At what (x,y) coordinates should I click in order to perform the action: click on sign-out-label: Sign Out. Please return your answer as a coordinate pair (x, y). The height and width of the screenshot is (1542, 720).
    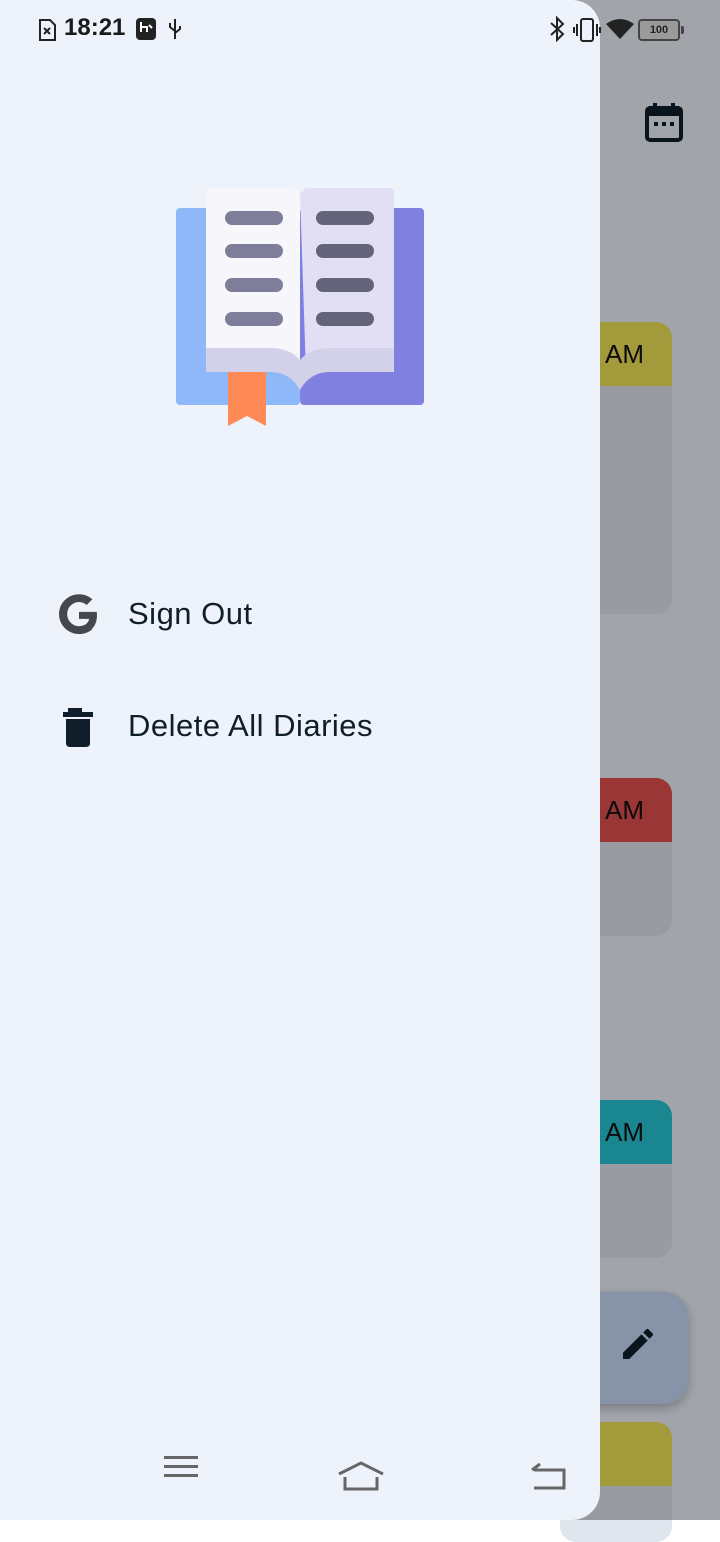
    Looking at the image, I should click on (190, 613).